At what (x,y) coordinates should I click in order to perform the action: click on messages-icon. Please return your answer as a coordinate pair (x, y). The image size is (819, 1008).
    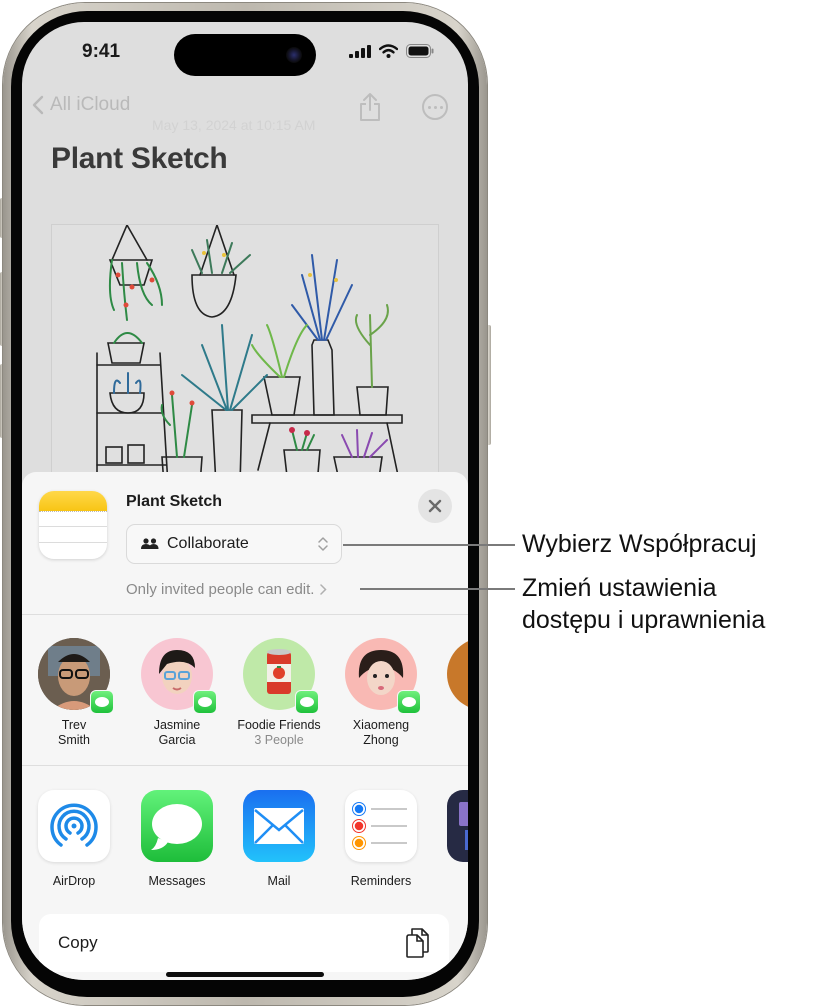
    Looking at the image, I should click on (177, 826).